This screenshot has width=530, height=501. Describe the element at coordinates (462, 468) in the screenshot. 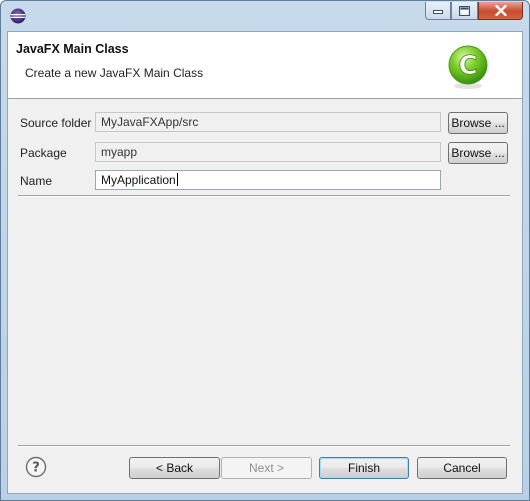

I see `cancel-button: Cancel` at that location.